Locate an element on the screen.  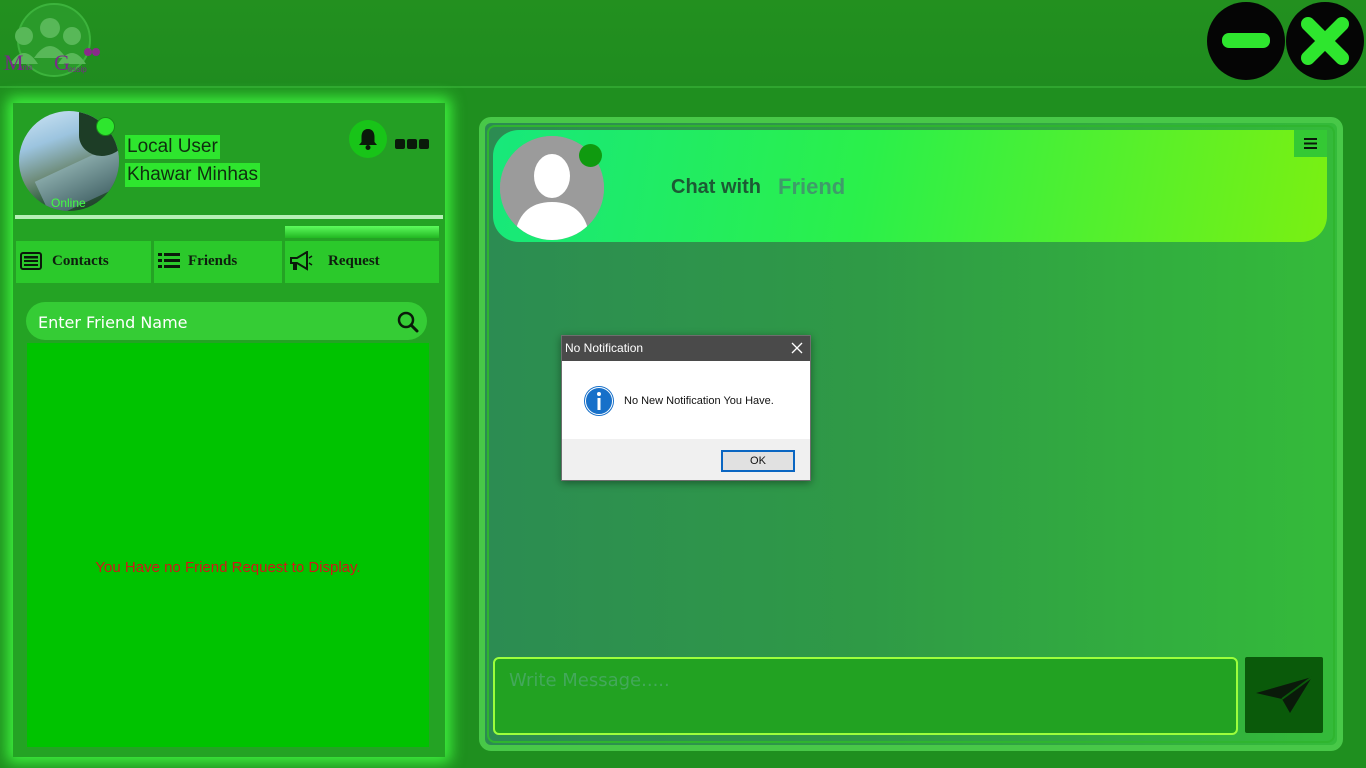
empty-list-message: You Have no Friend Request to Display. is located at coordinates (228, 567).